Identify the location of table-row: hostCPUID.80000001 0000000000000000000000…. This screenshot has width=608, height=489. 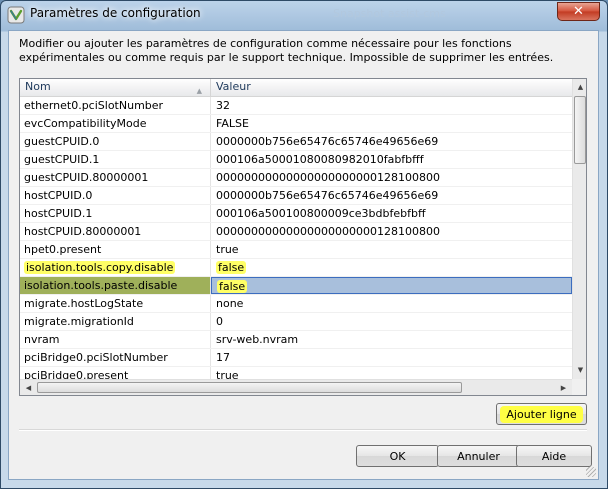
(296, 232).